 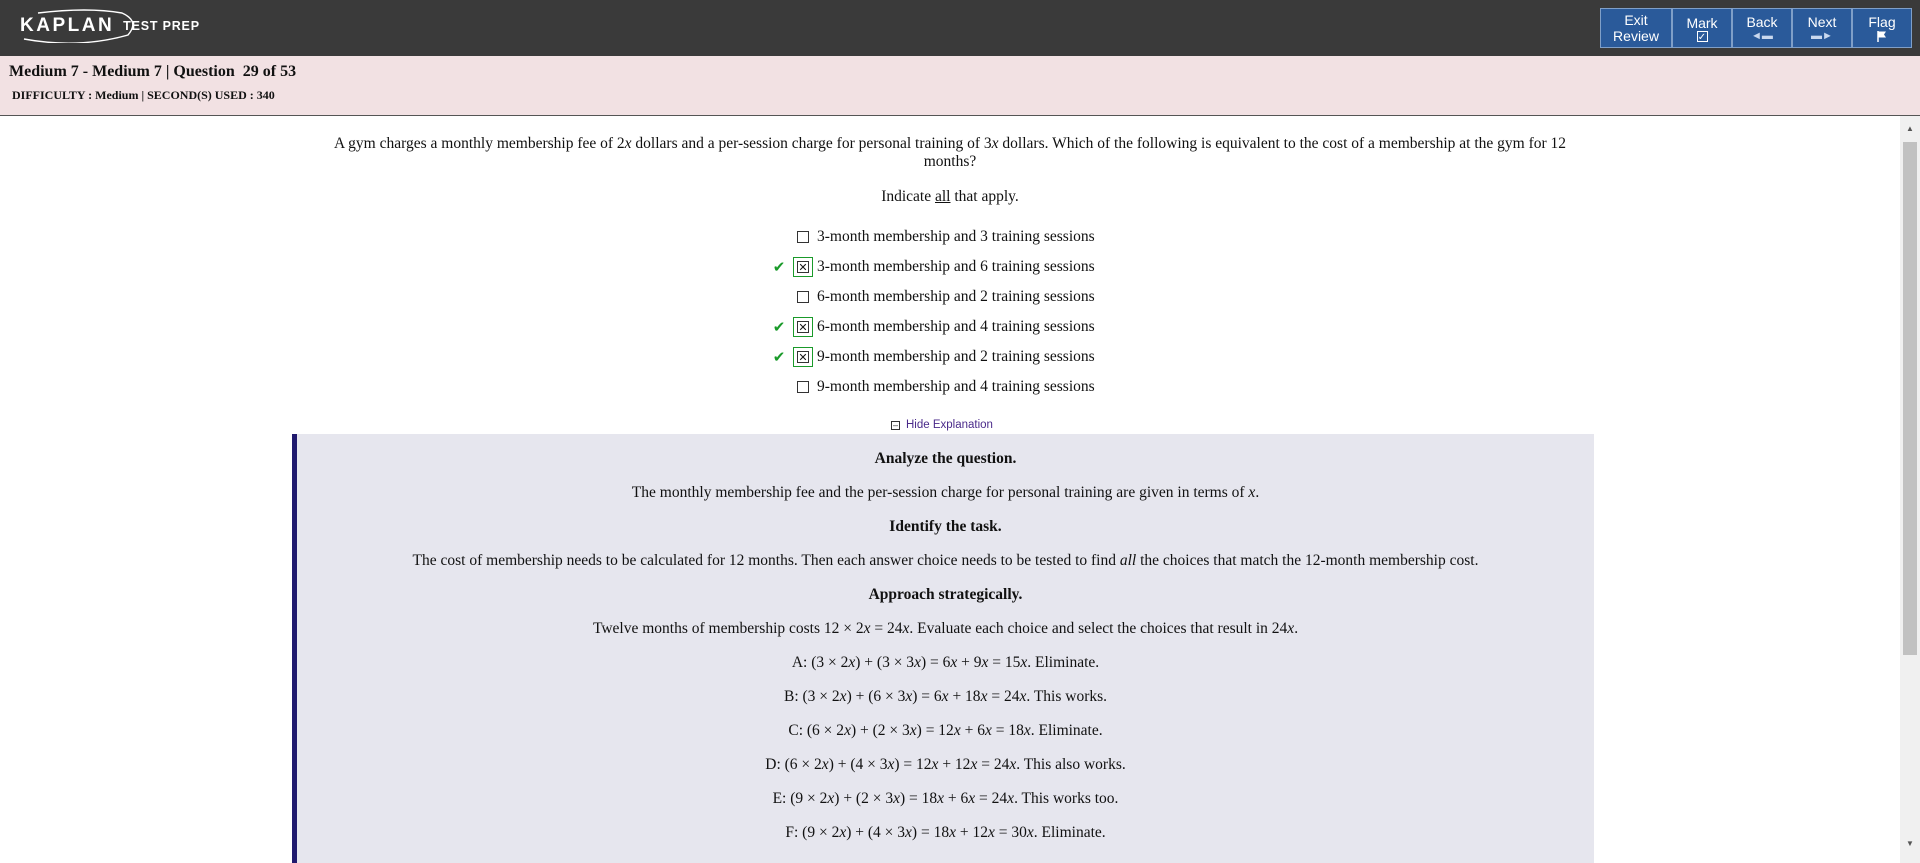 What do you see at coordinates (1910, 128) in the screenshot?
I see `scroll-up-arrow-icon: ▲` at bounding box center [1910, 128].